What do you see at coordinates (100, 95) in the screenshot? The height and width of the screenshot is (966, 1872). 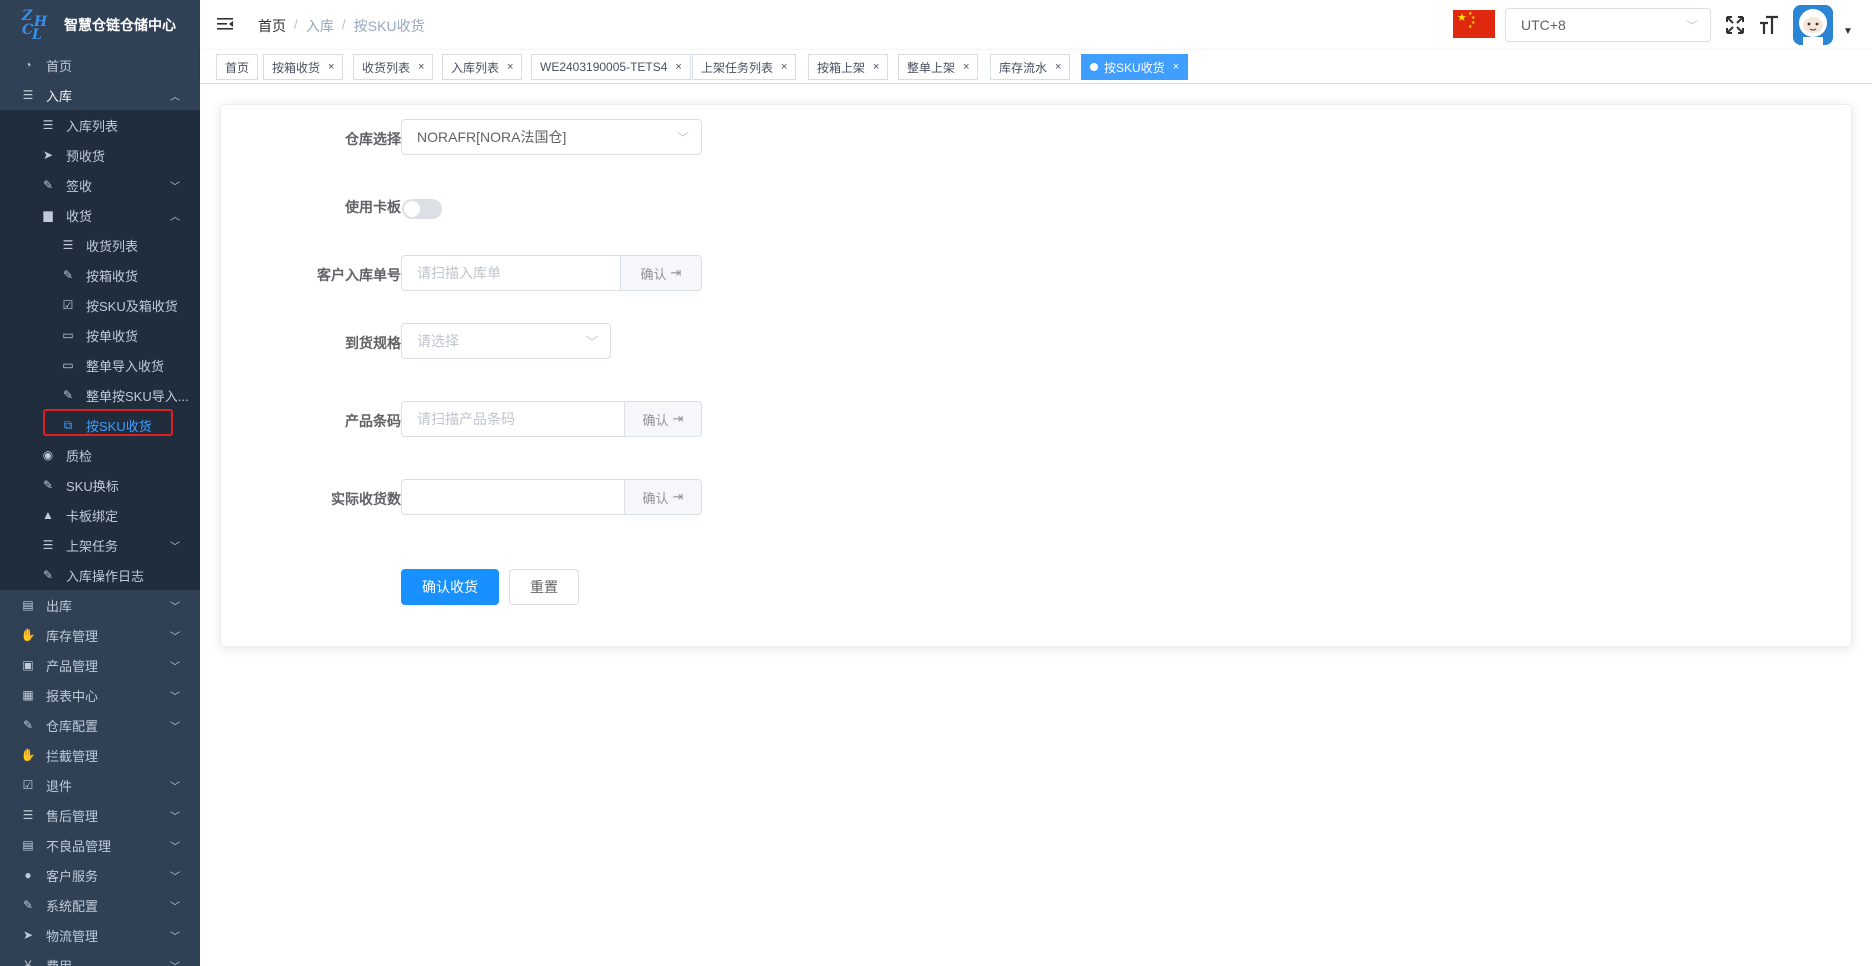 I see `sidebar-item: ☰ 入库 ︿` at bounding box center [100, 95].